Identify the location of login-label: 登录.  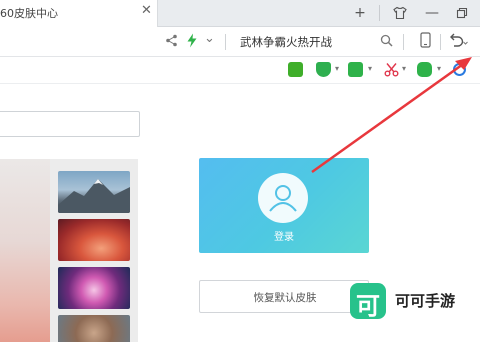
(284, 237).